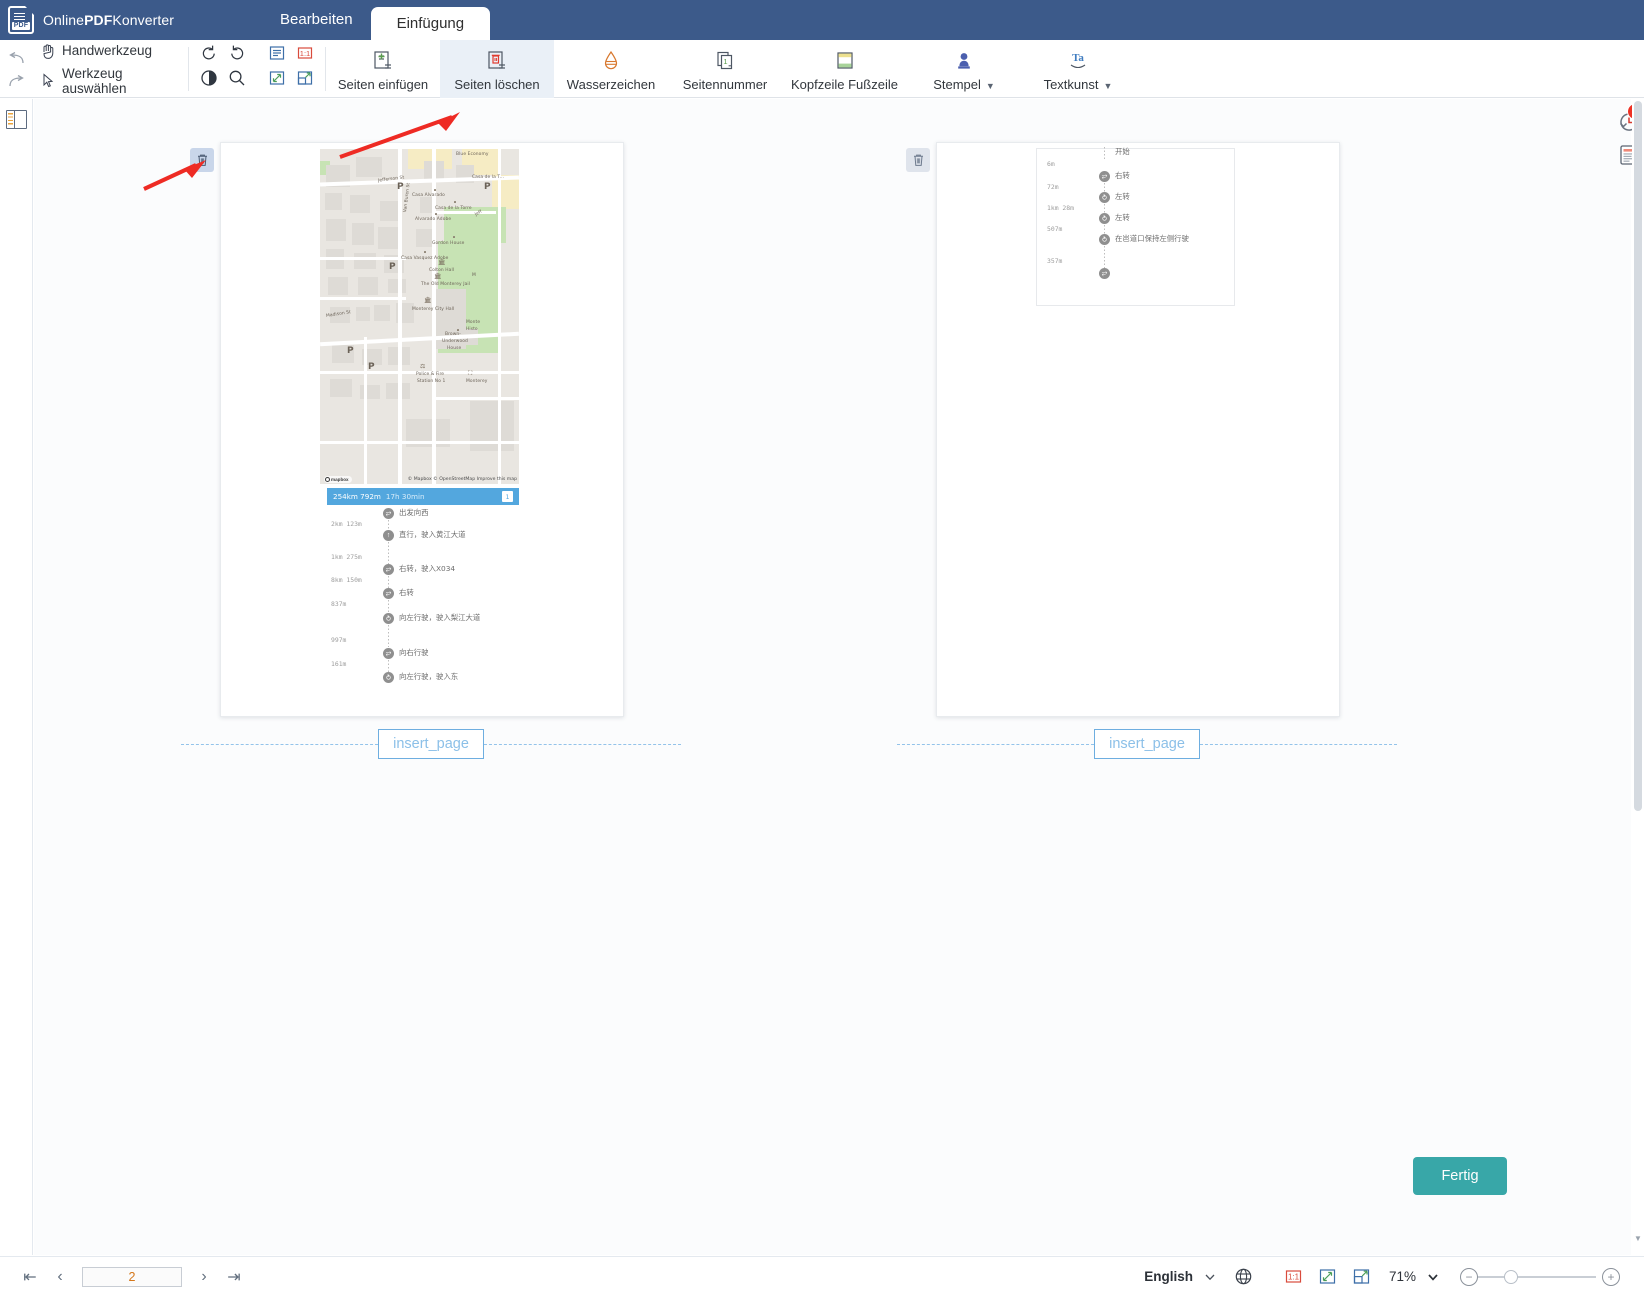 The image size is (1644, 1296). What do you see at coordinates (209, 78) in the screenshot?
I see `contrast-icon` at bounding box center [209, 78].